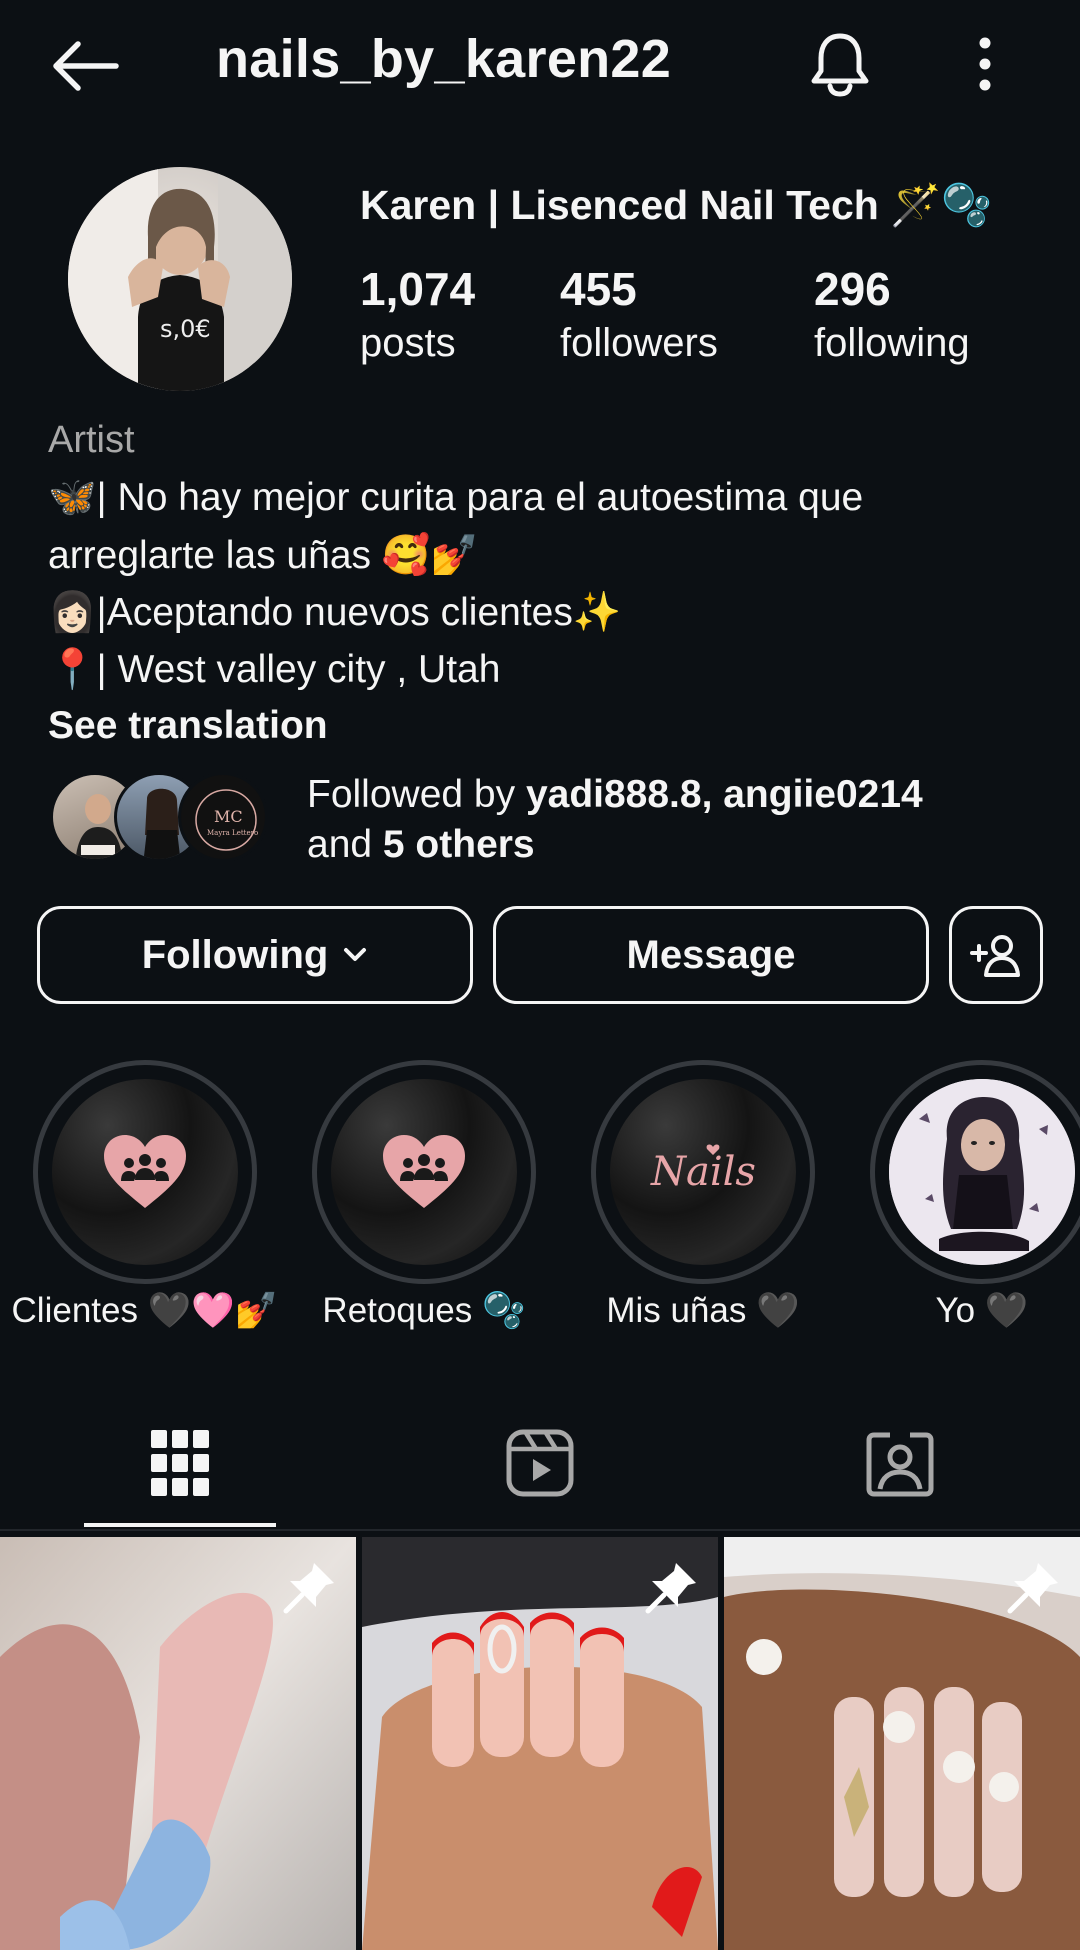 This screenshot has height=1950, width=1080. What do you see at coordinates (235, 954) in the screenshot?
I see `following-button-label: Following` at bounding box center [235, 954].